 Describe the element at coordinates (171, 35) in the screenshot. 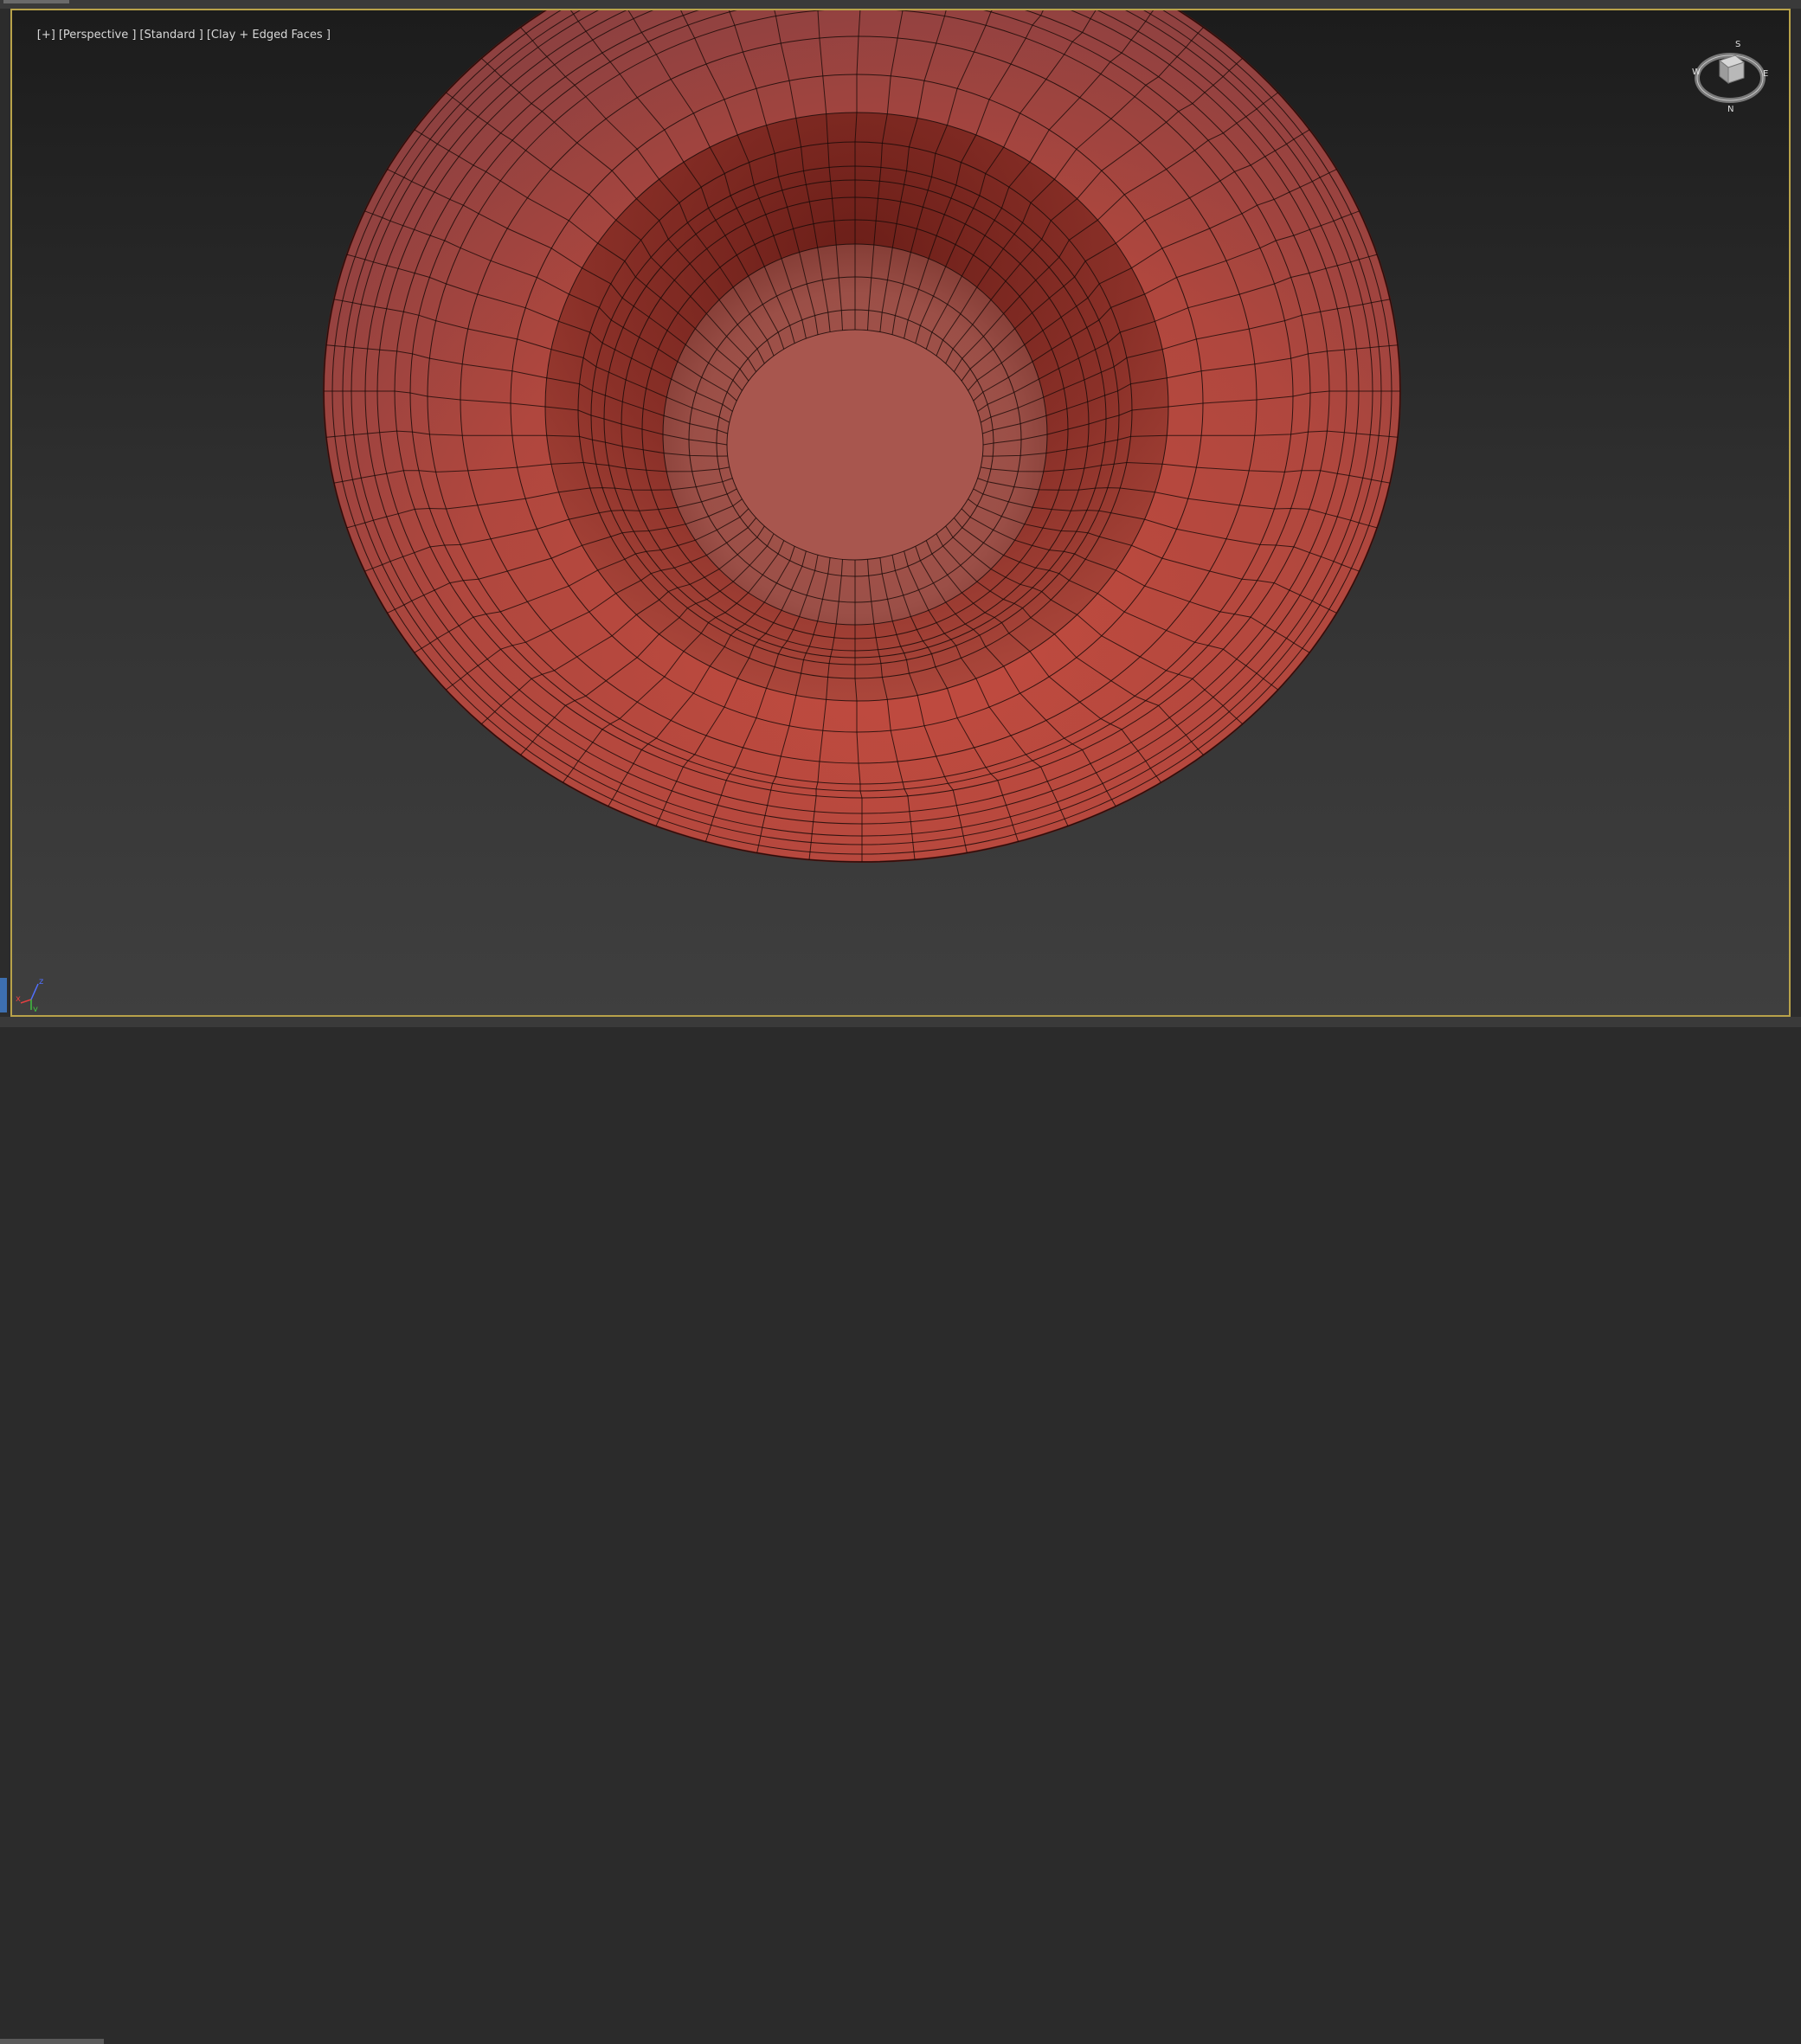

I see `viewport-standard-menu: [Standard ]` at that location.